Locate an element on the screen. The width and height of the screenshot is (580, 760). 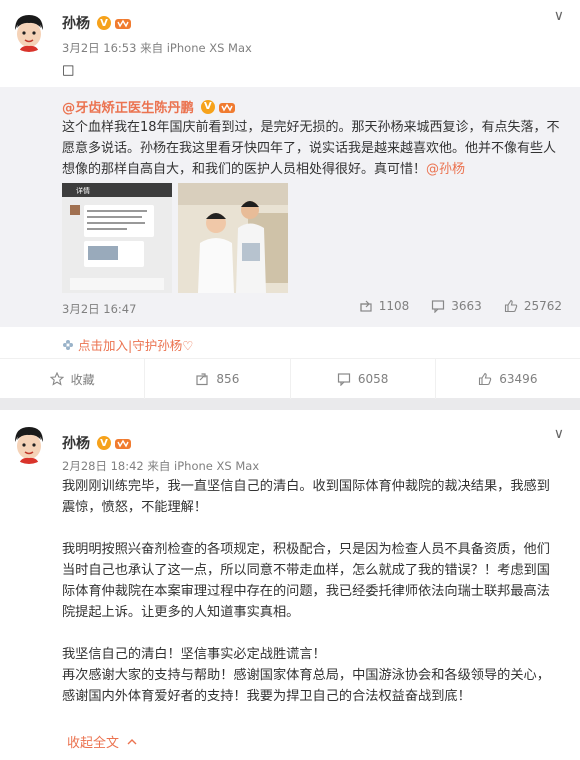
flower-icon is located at coordinates (68, 344).